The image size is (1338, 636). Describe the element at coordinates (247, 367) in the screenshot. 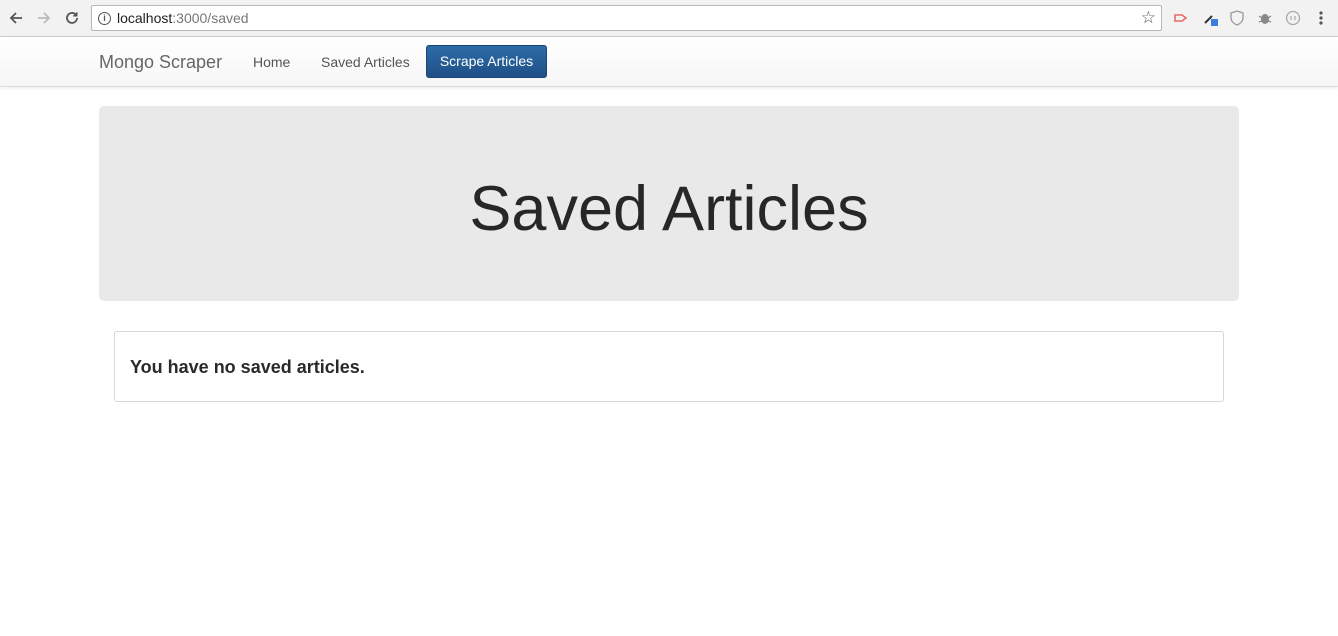

I see `empty-state-message: You have no saved articles.` at that location.